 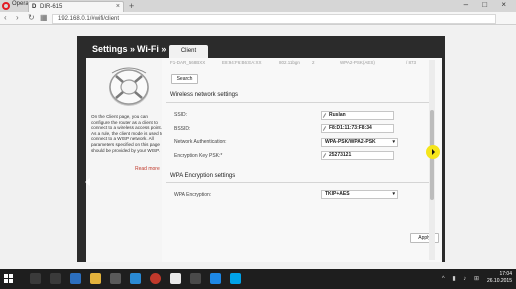 What do you see at coordinates (6, 6) in the screenshot?
I see `opera-logo-icon` at bounding box center [6, 6].